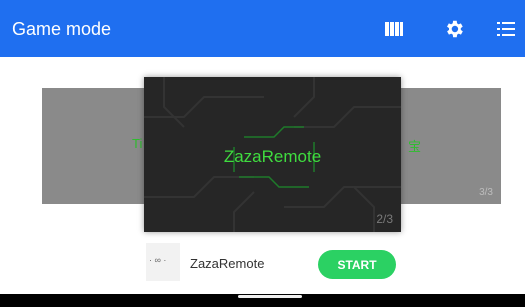 The height and width of the screenshot is (307, 525). What do you see at coordinates (415, 146) in the screenshot?
I see `next-card-title: 宝` at bounding box center [415, 146].